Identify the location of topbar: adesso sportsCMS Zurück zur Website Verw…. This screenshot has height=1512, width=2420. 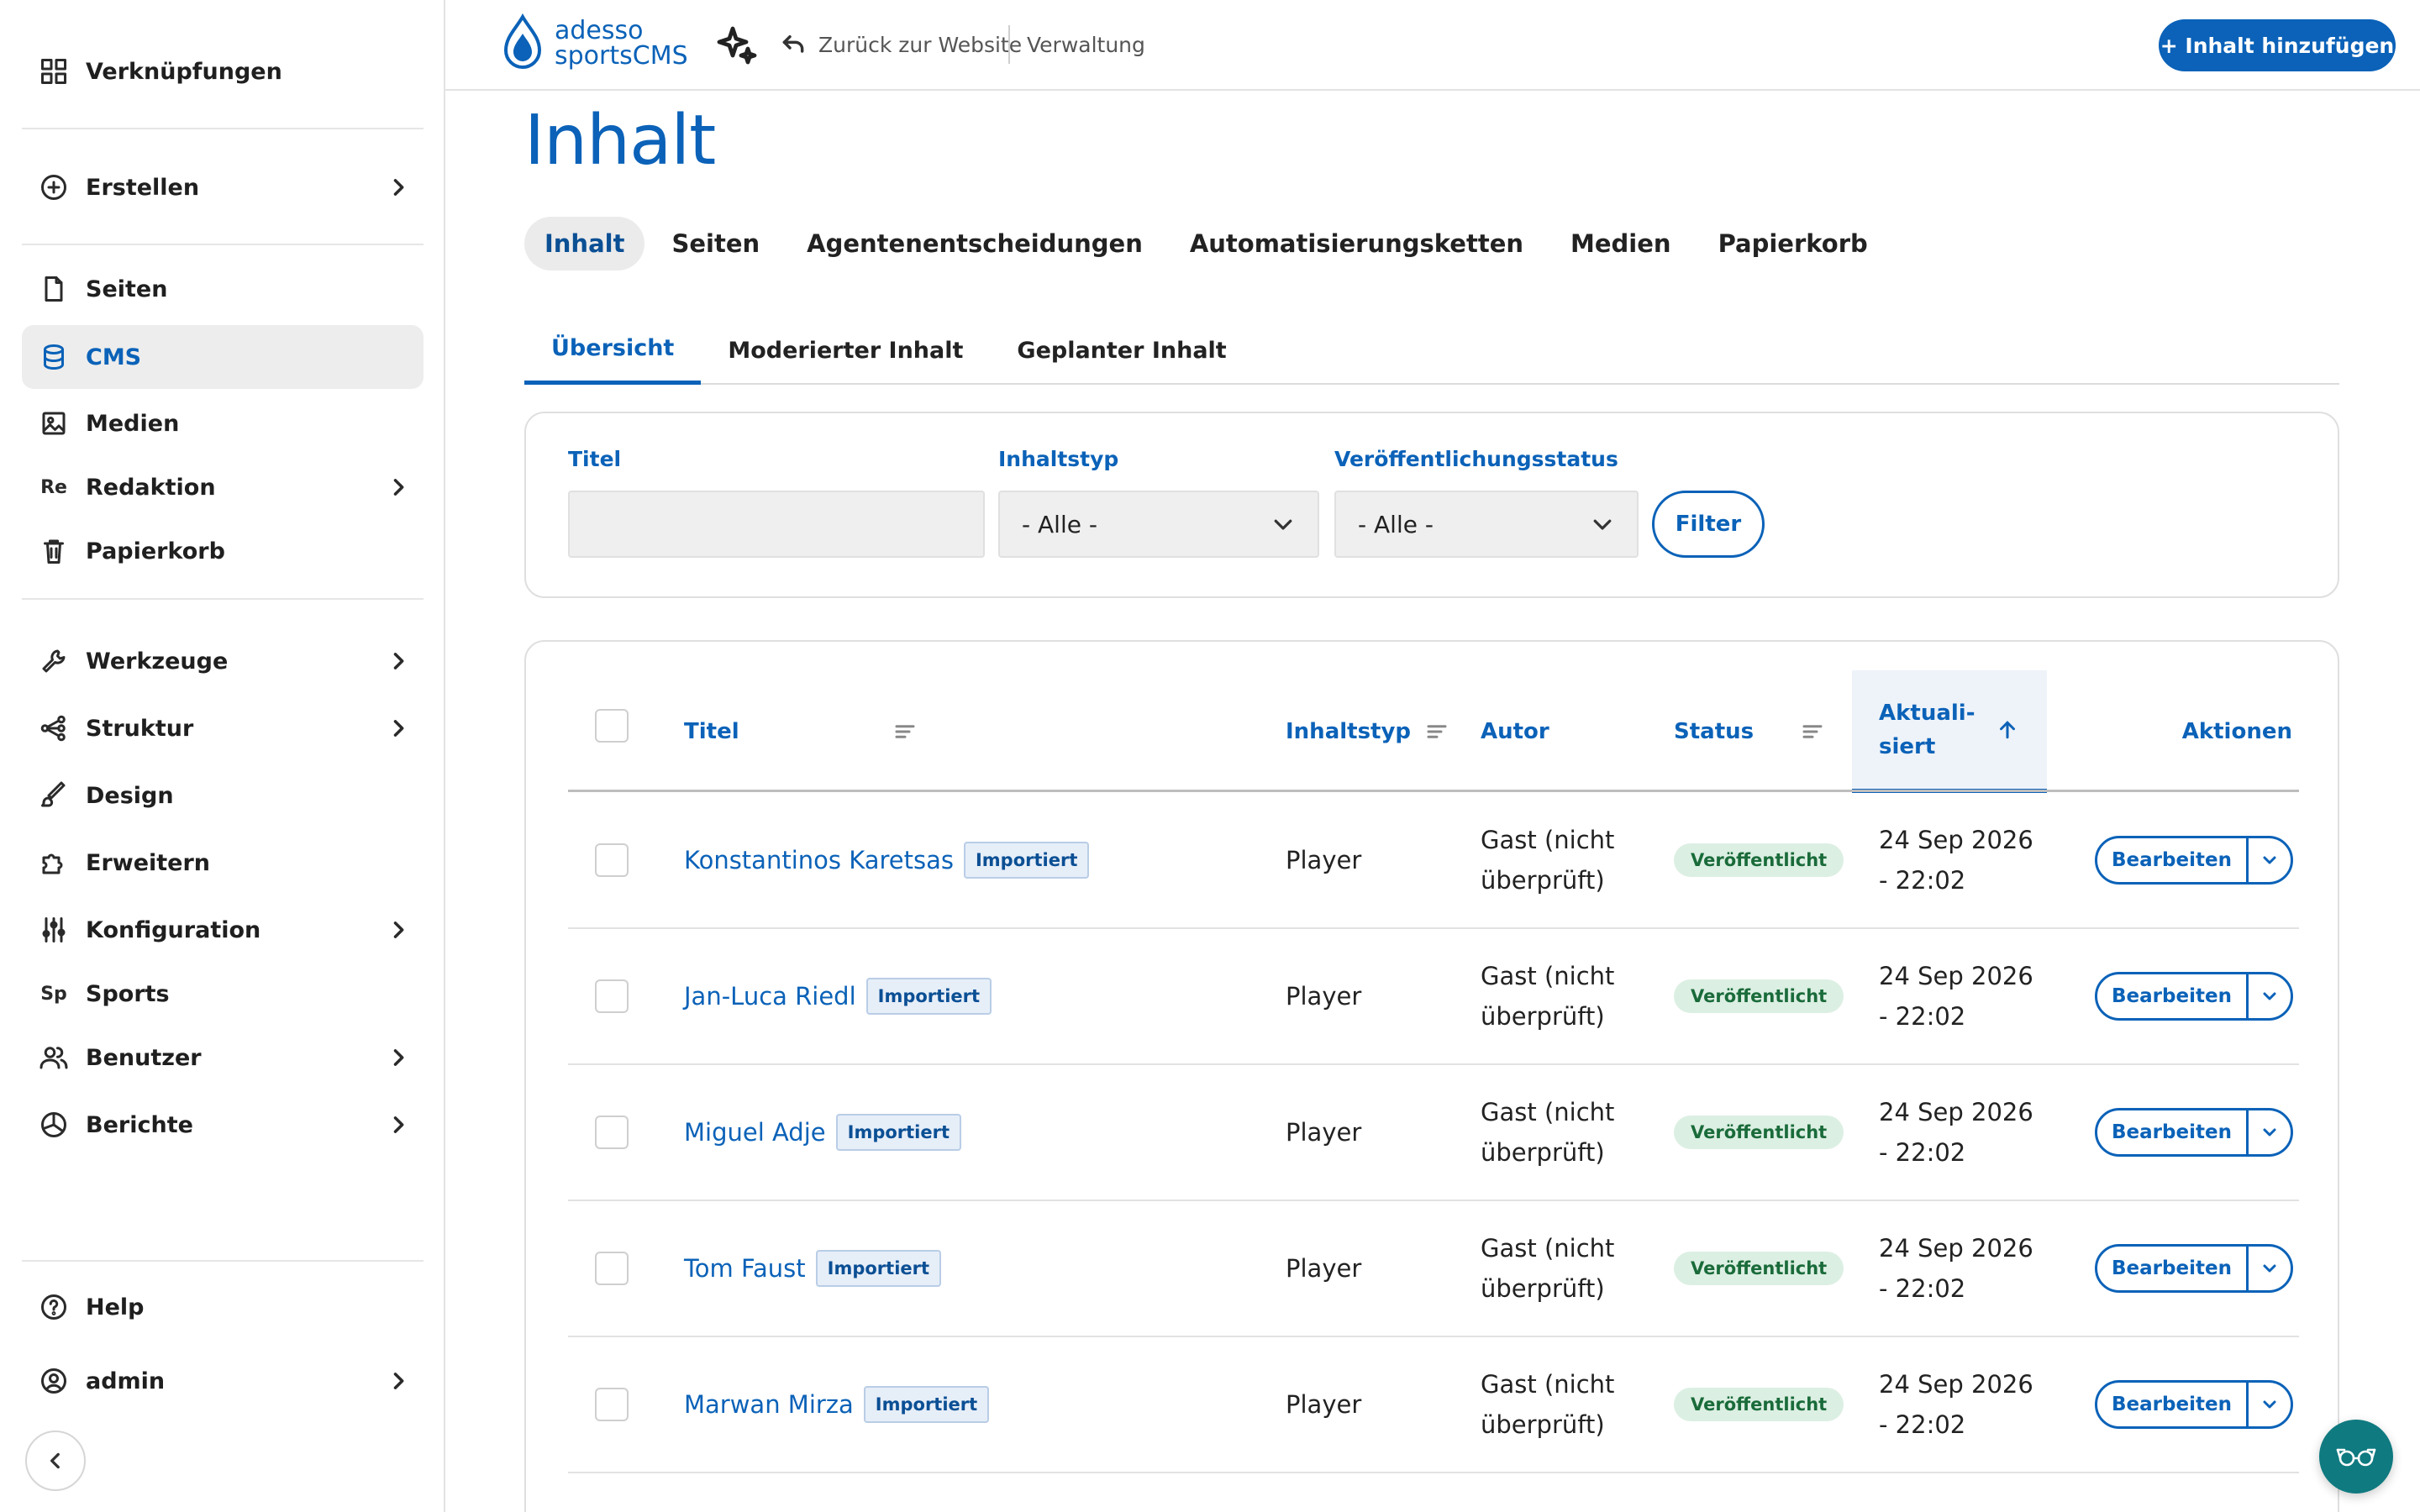
(1433, 45).